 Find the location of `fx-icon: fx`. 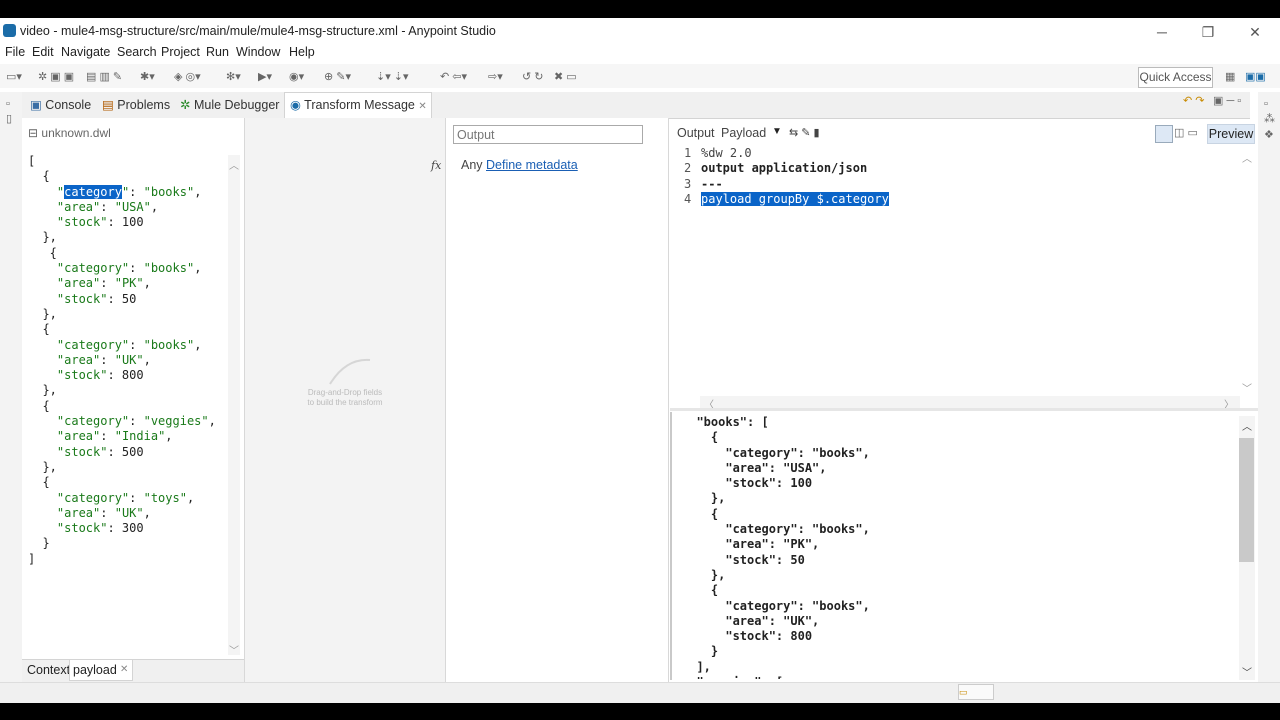

fx-icon: fx is located at coordinates (436, 165).